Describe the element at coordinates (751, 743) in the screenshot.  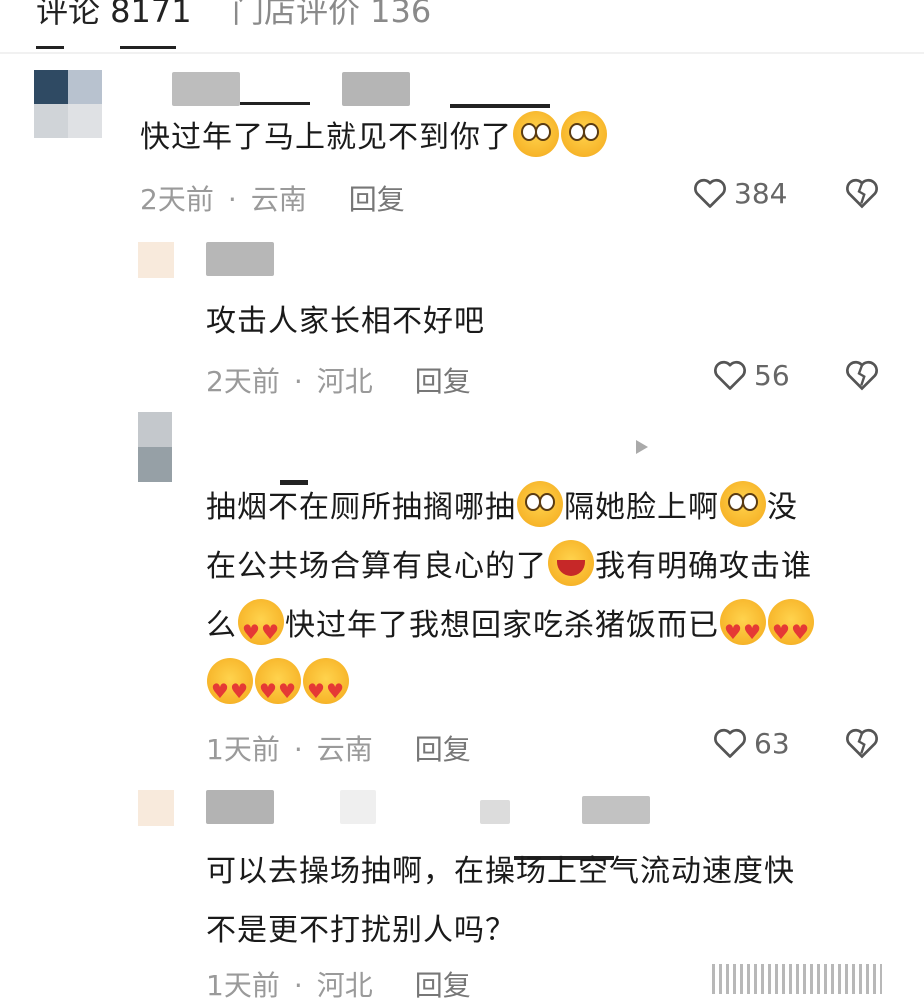
I see `like-button: 63` at that location.